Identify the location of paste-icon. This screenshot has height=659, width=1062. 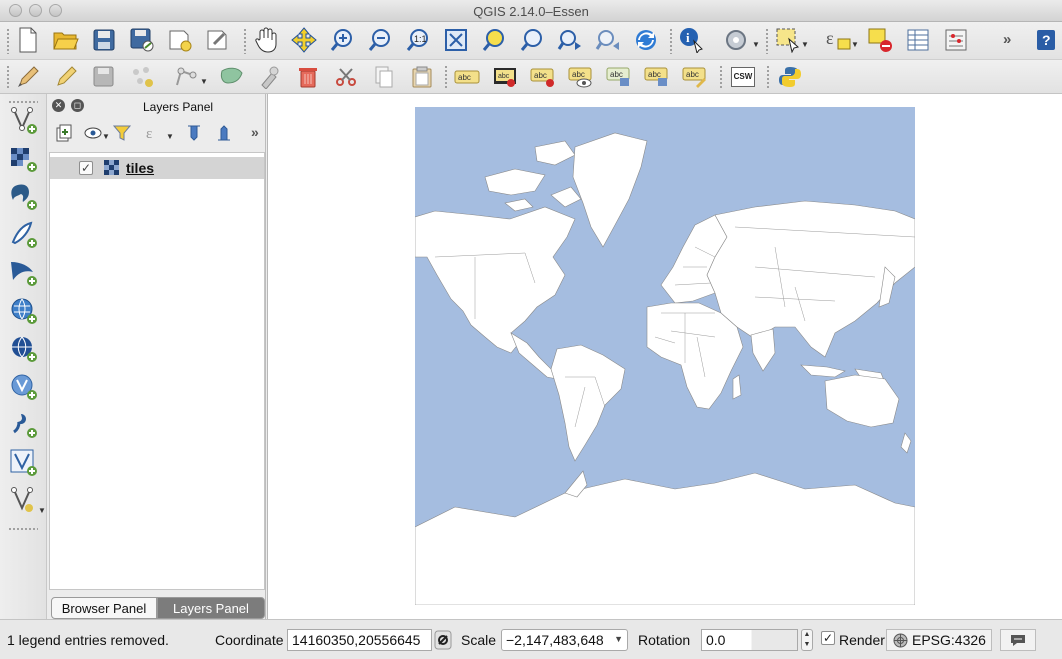
(422, 77).